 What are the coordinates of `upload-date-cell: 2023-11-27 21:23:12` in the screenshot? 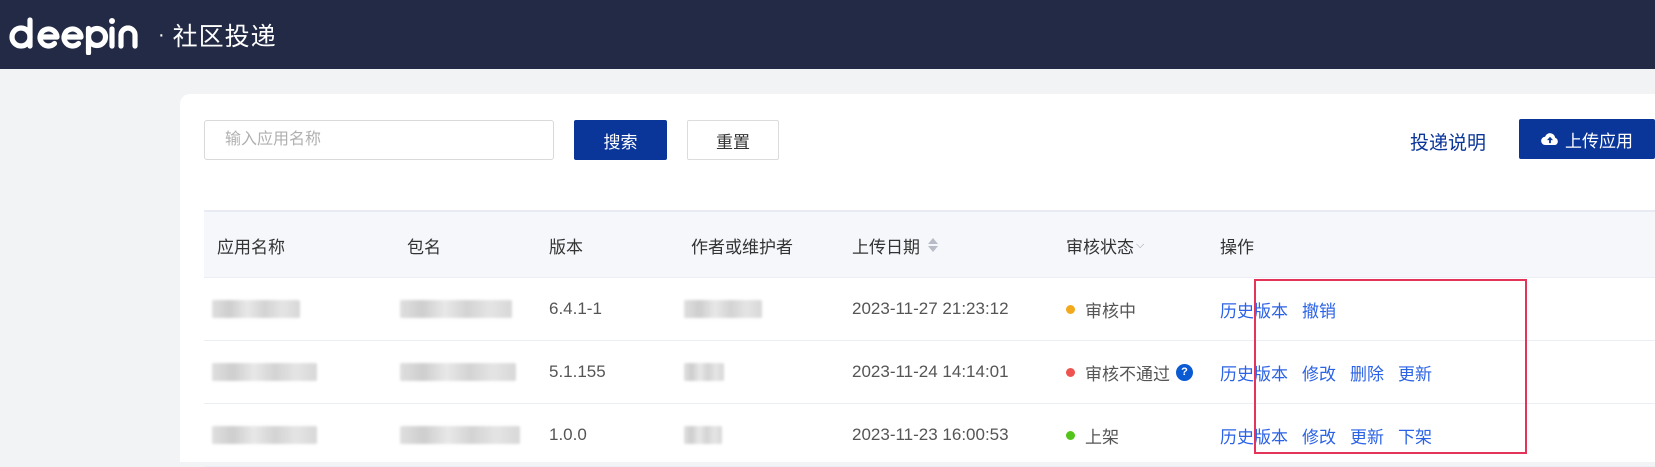 It's located at (930, 308).